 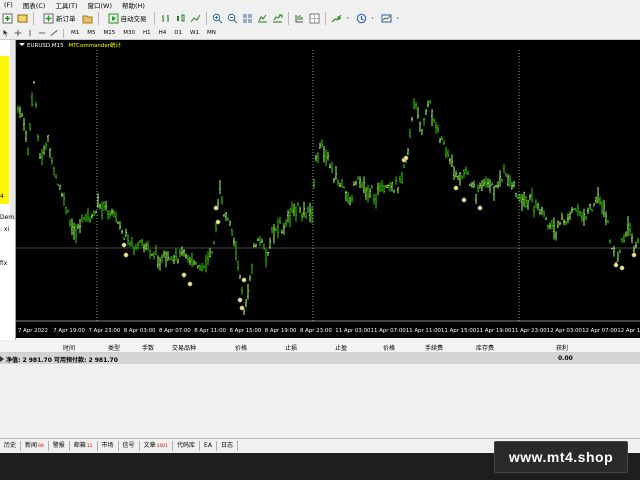 What do you see at coordinates (530, 331) in the screenshot?
I see `time-axis-label: 11 Apr 23:00` at bounding box center [530, 331].